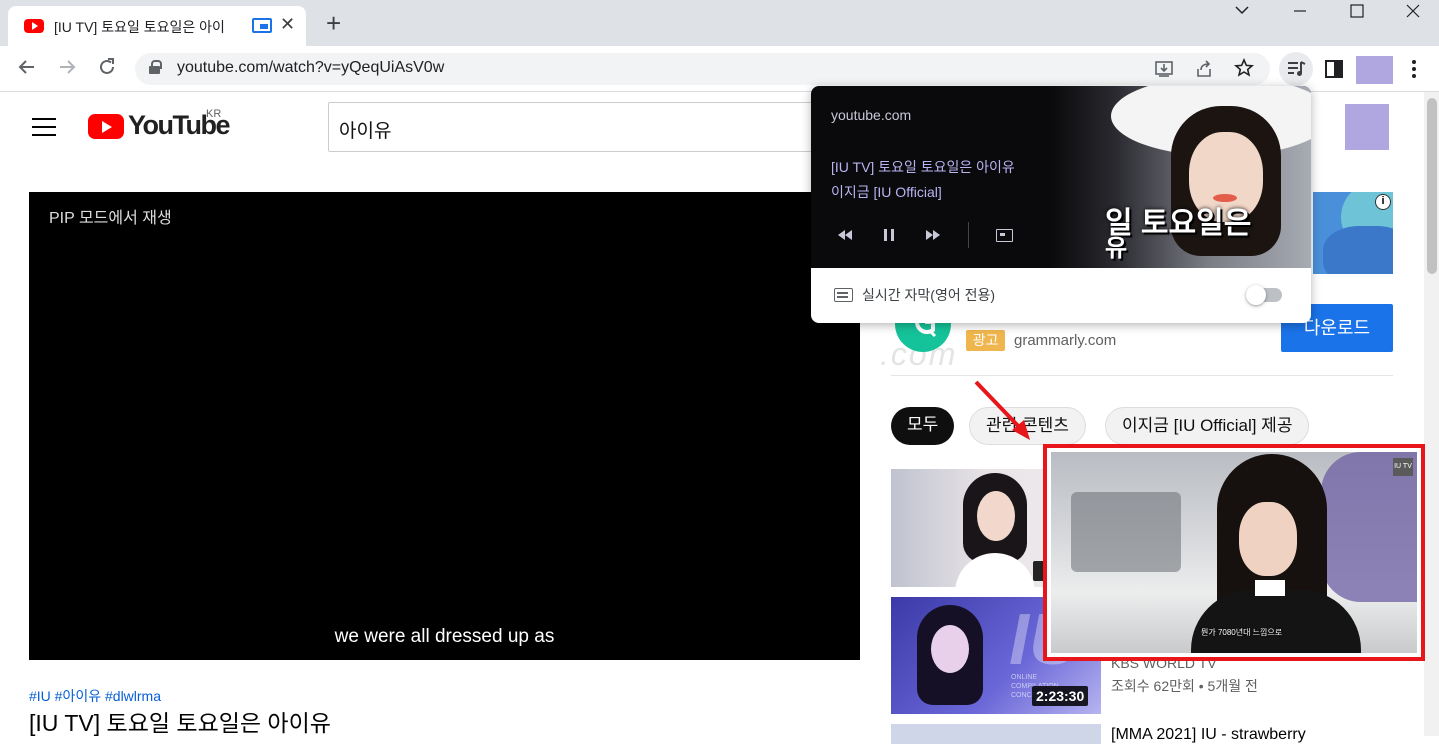 Image resolution: width=1439 pixels, height=744 pixels. Describe the element at coordinates (1204, 71) in the screenshot. I see `share-icon` at that location.